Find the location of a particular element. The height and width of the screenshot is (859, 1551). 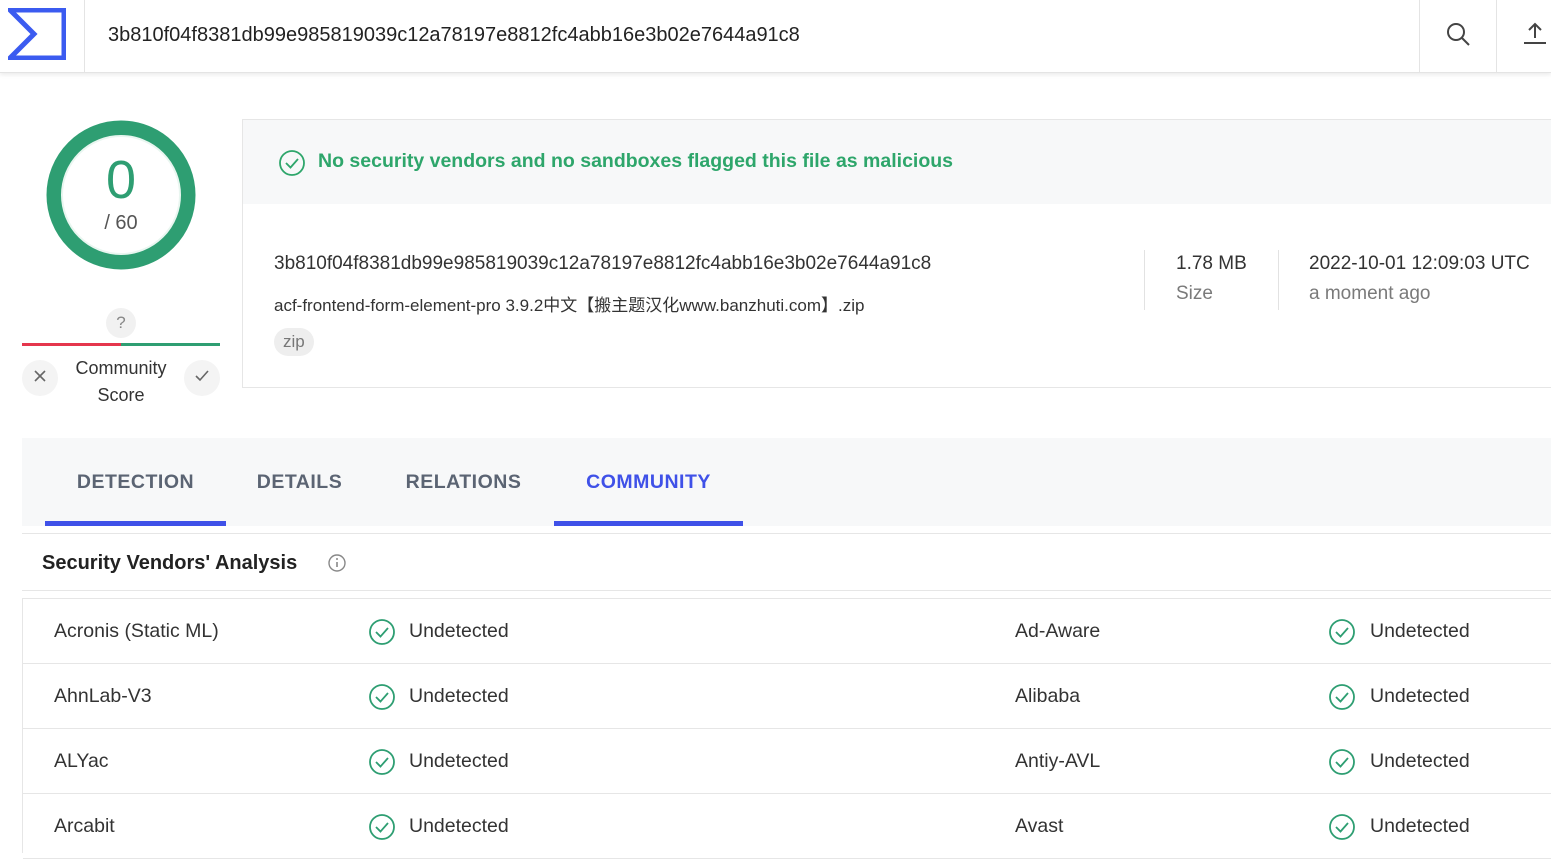

upload-icon is located at coordinates (1535, 36).